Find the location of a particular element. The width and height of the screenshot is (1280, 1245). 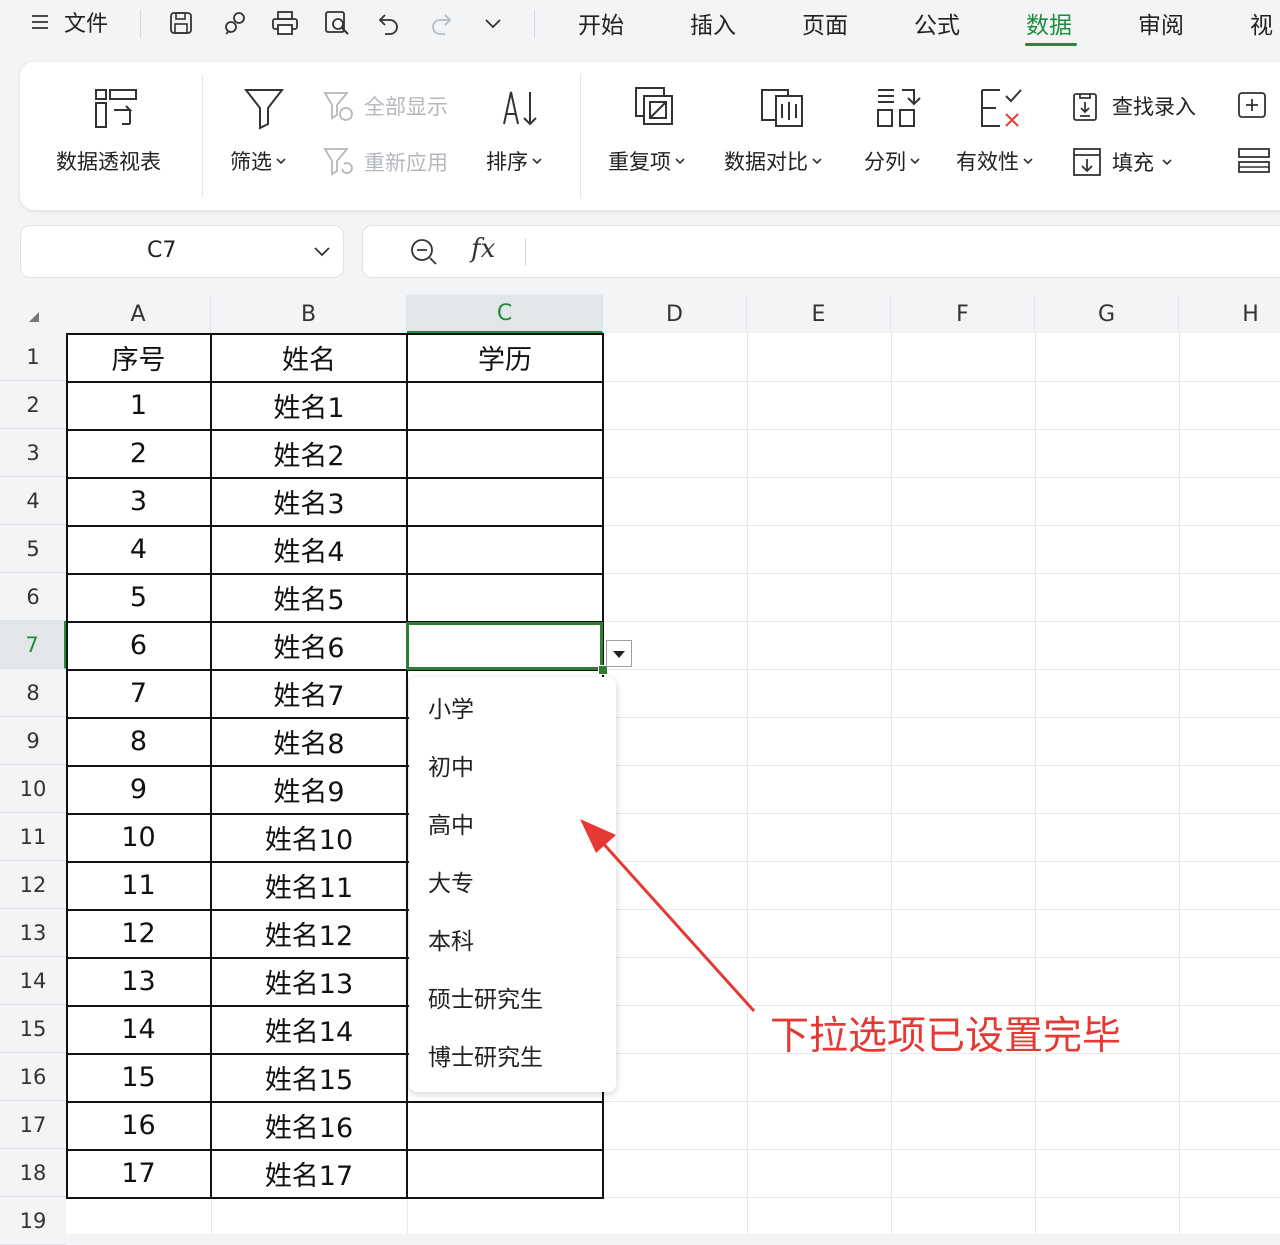

cell-a: 9 is located at coordinates (138, 789).